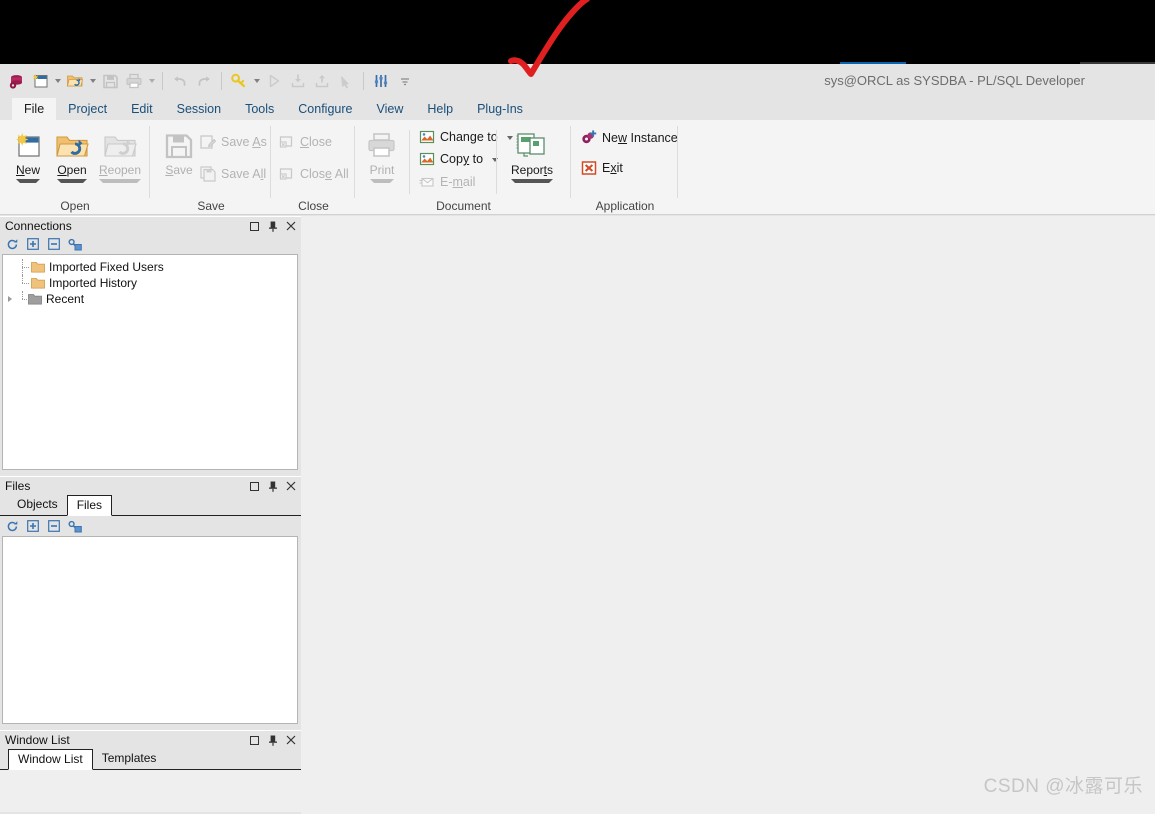 The image size is (1155, 814). I want to click on chevron-right-icon, so click(10, 299).